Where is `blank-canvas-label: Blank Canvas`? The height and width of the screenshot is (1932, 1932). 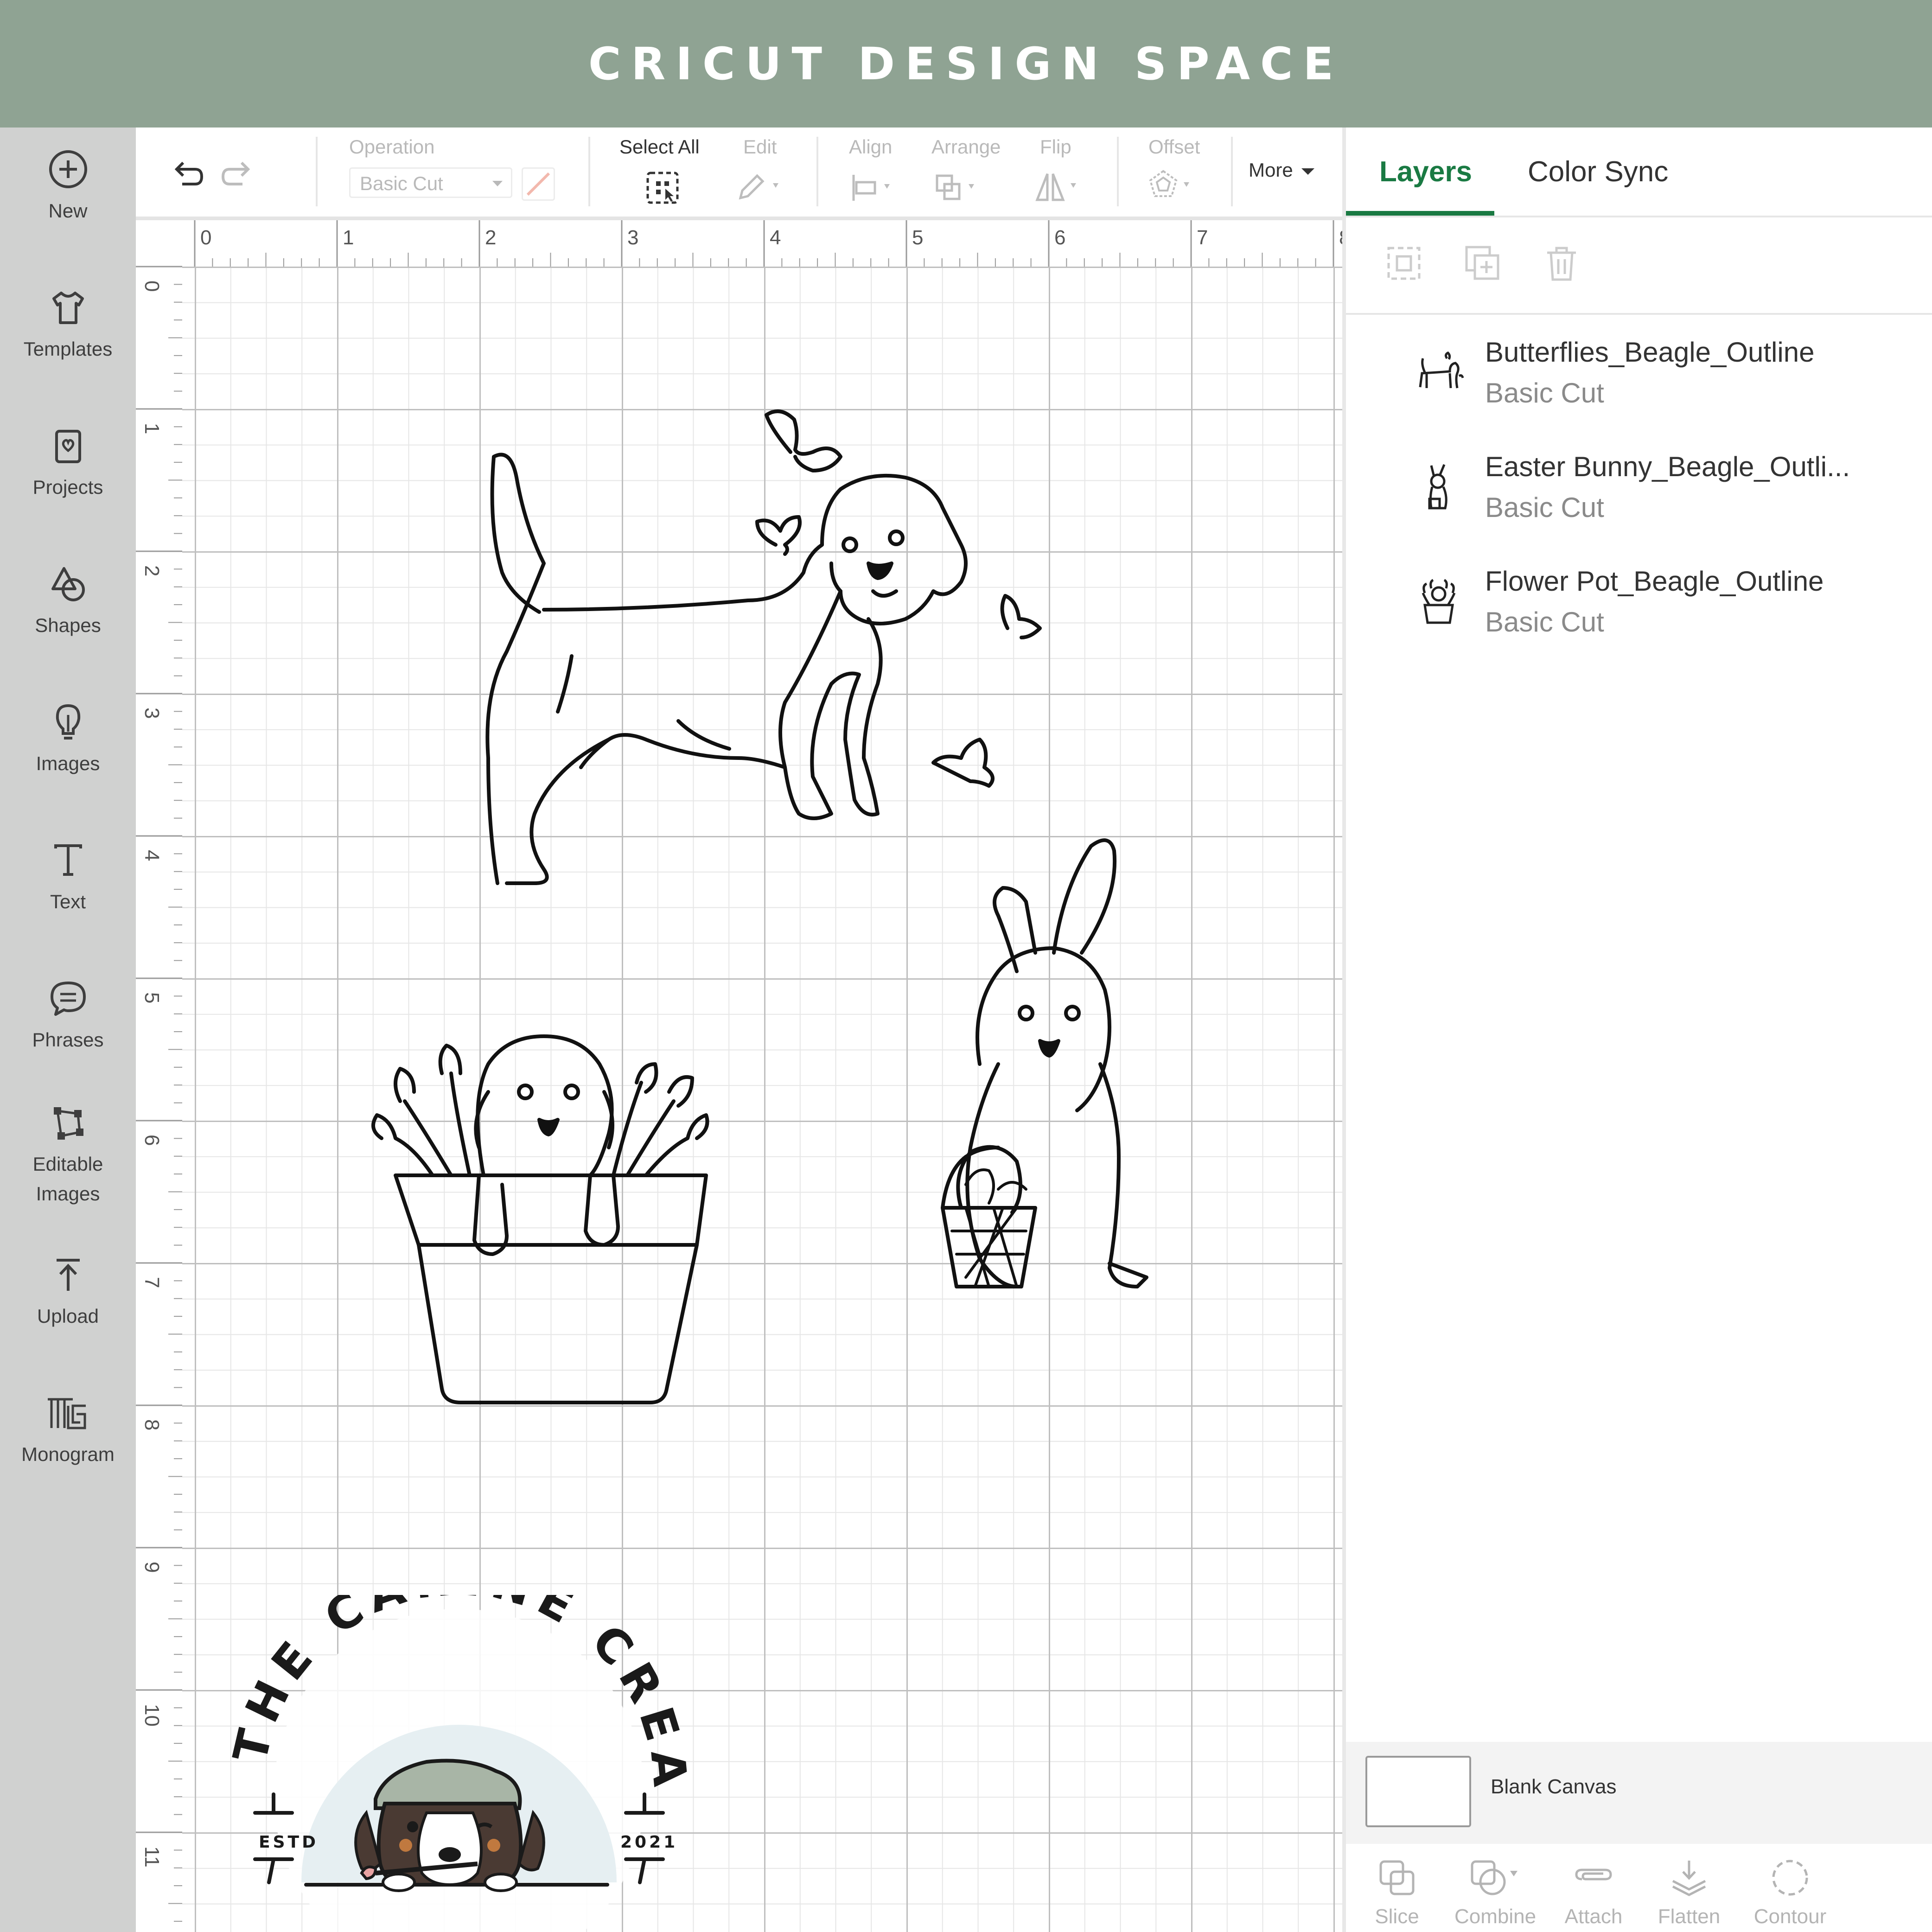 blank-canvas-label: Blank Canvas is located at coordinates (1554, 1786).